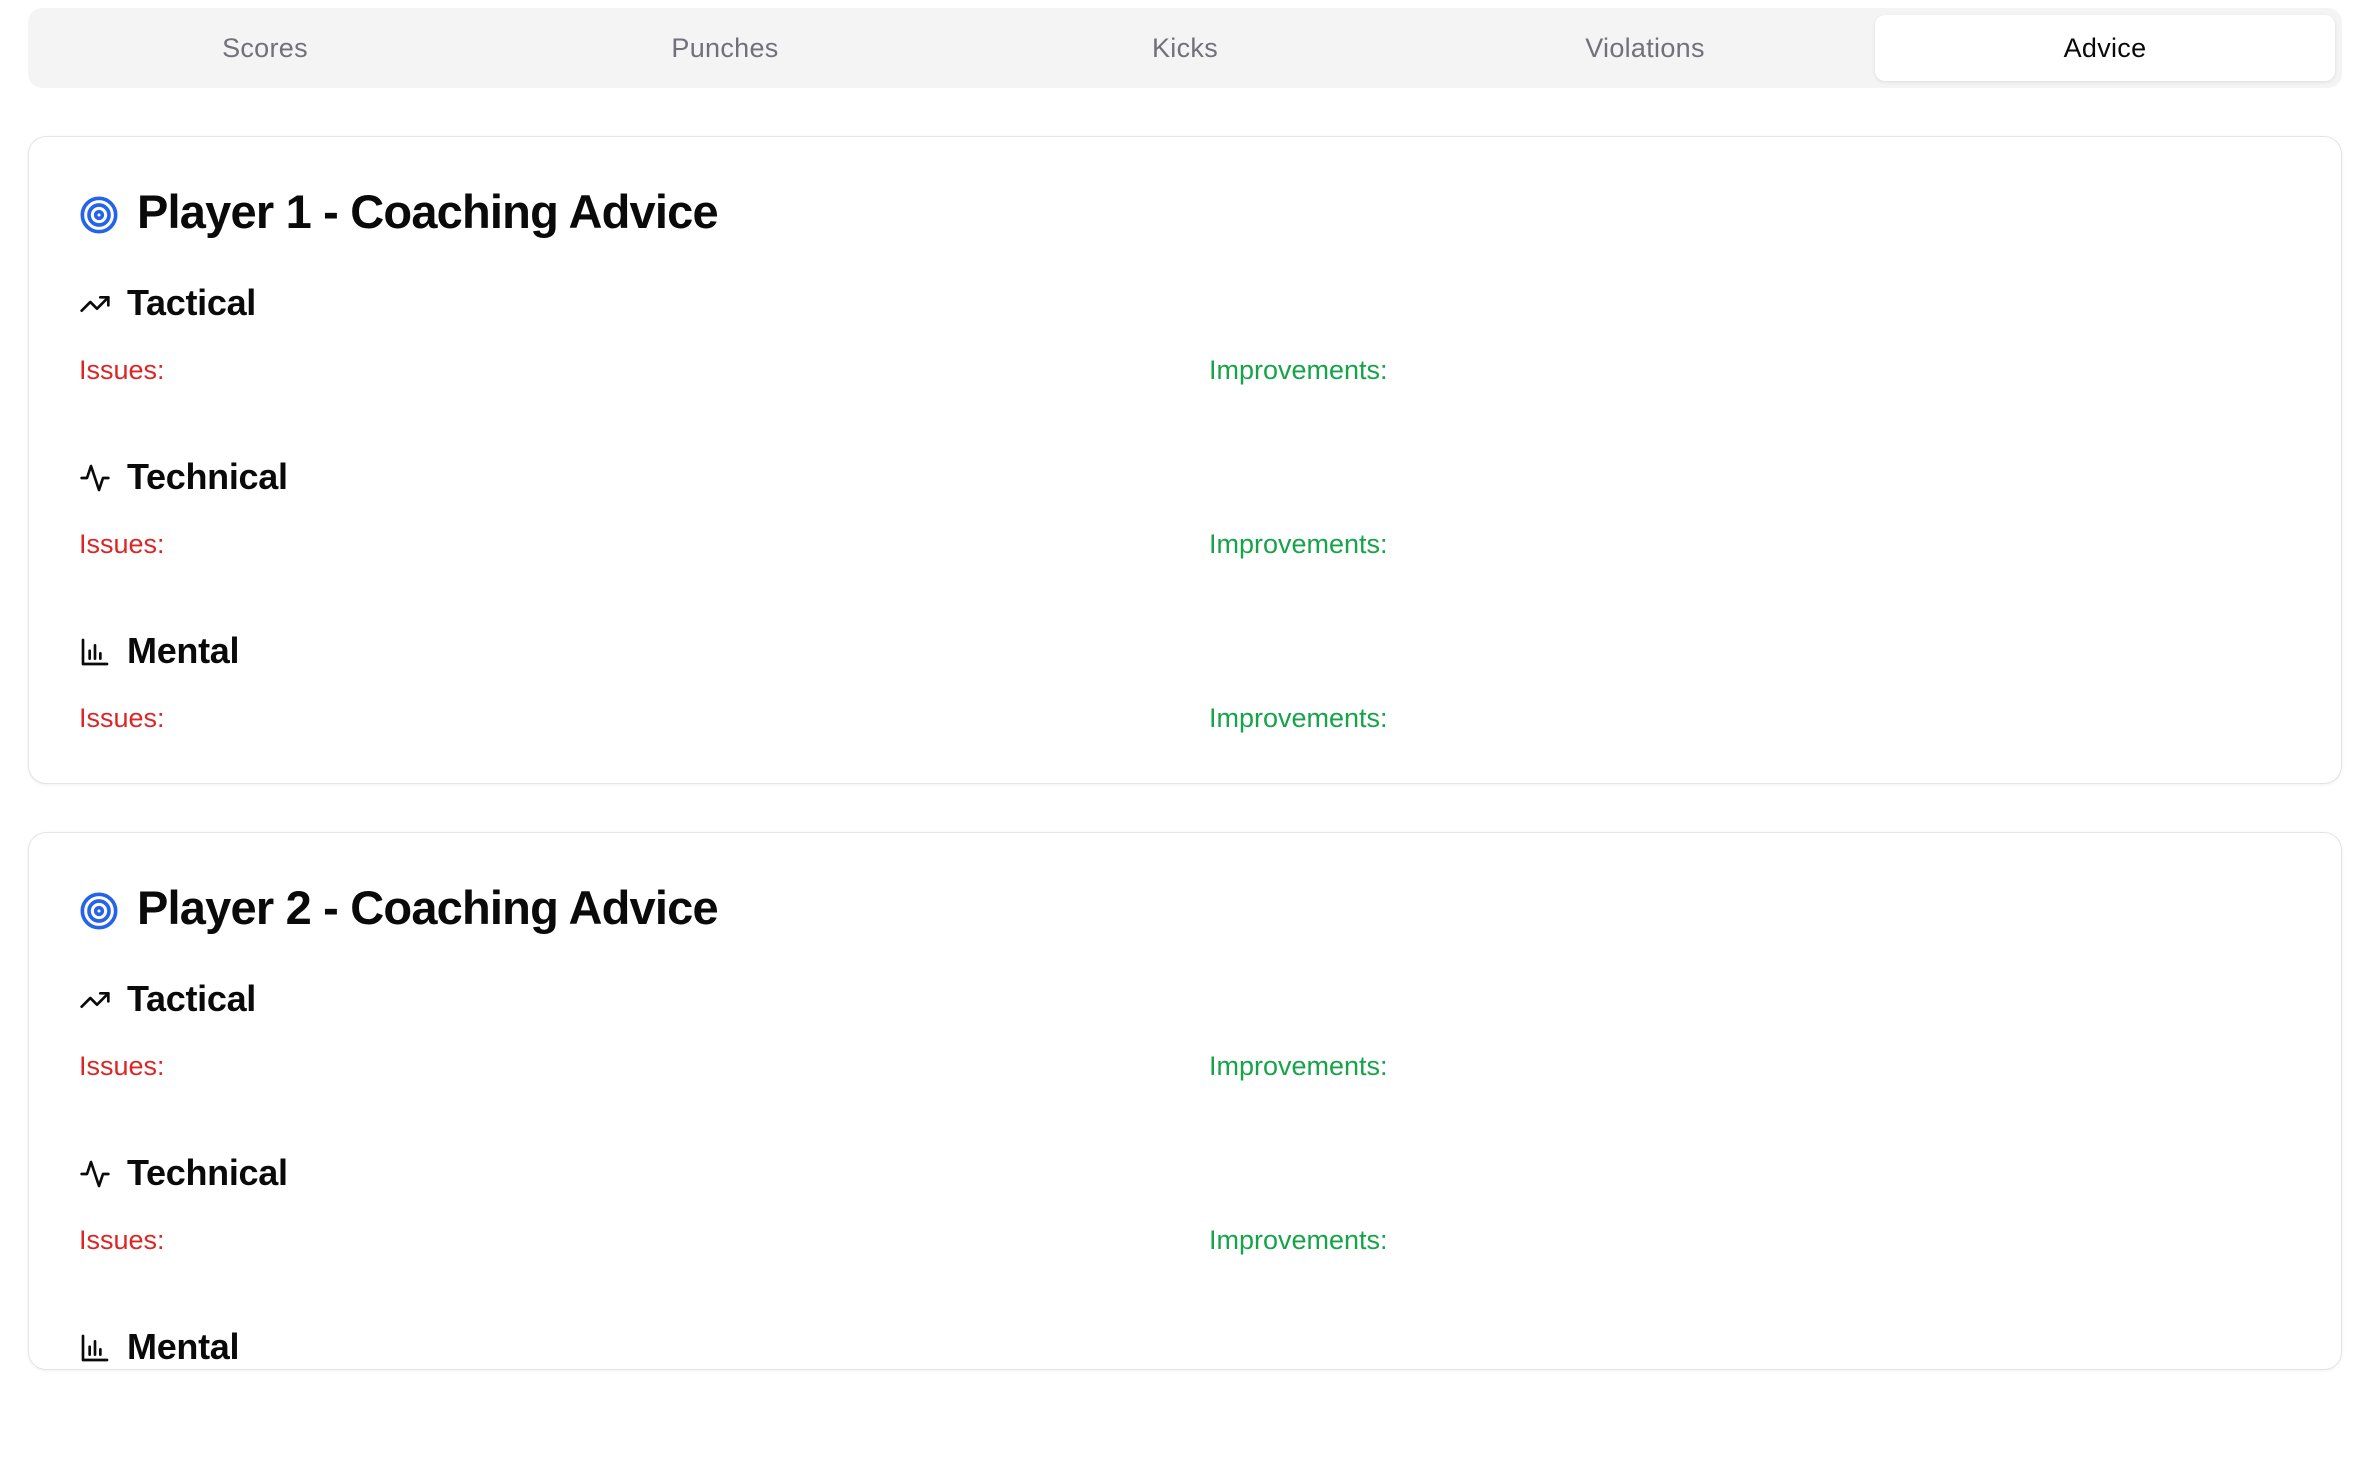 Image resolution: width=2372 pixels, height=1480 pixels. I want to click on tab-kicks: Kicks, so click(1185, 48).